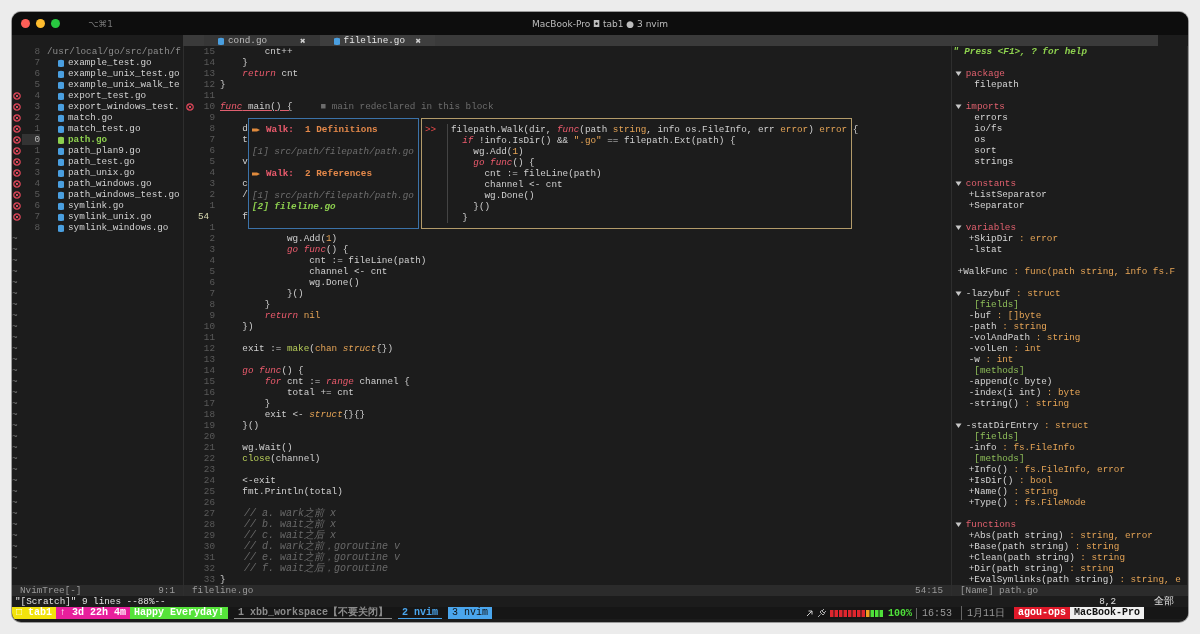 The height and width of the screenshot is (634, 1200). What do you see at coordinates (1007, 194) in the screenshot?
I see `tag-entry: +ListSeparator` at bounding box center [1007, 194].